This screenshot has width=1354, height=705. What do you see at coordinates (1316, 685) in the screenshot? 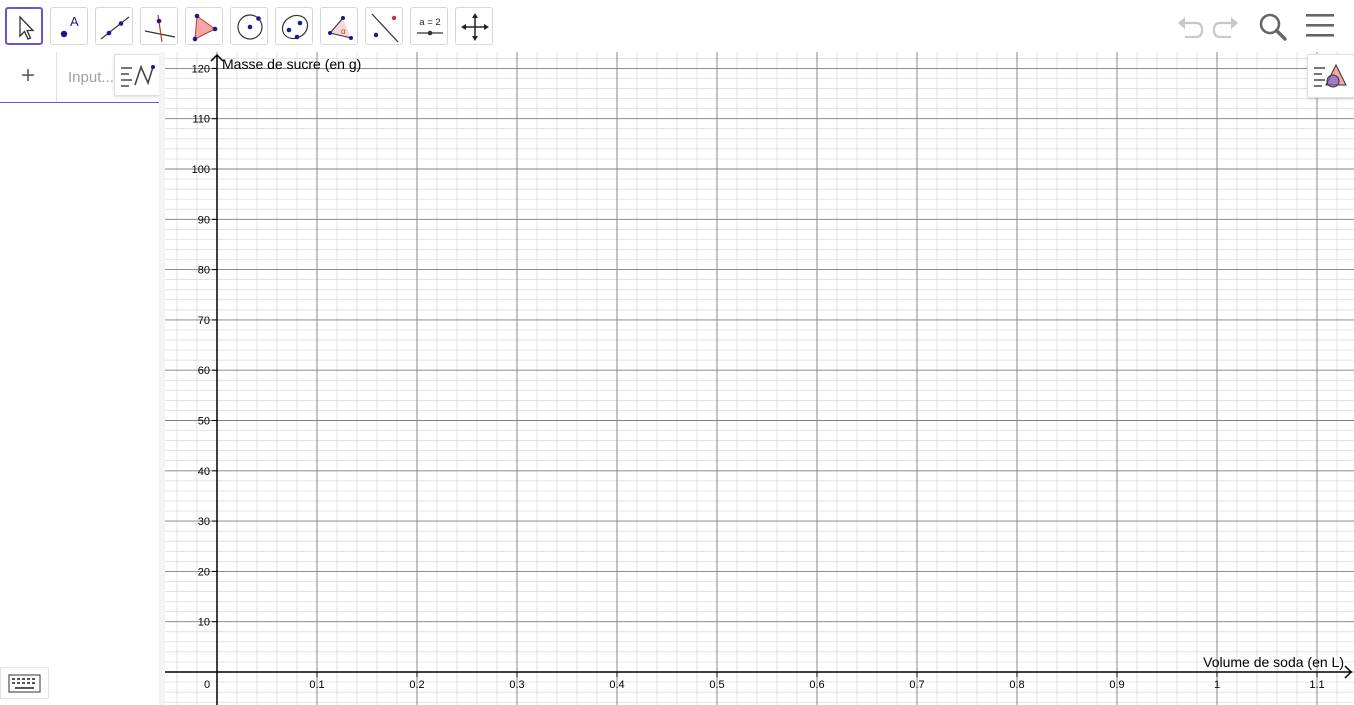
I see `x-tick-label: 1.1` at bounding box center [1316, 685].